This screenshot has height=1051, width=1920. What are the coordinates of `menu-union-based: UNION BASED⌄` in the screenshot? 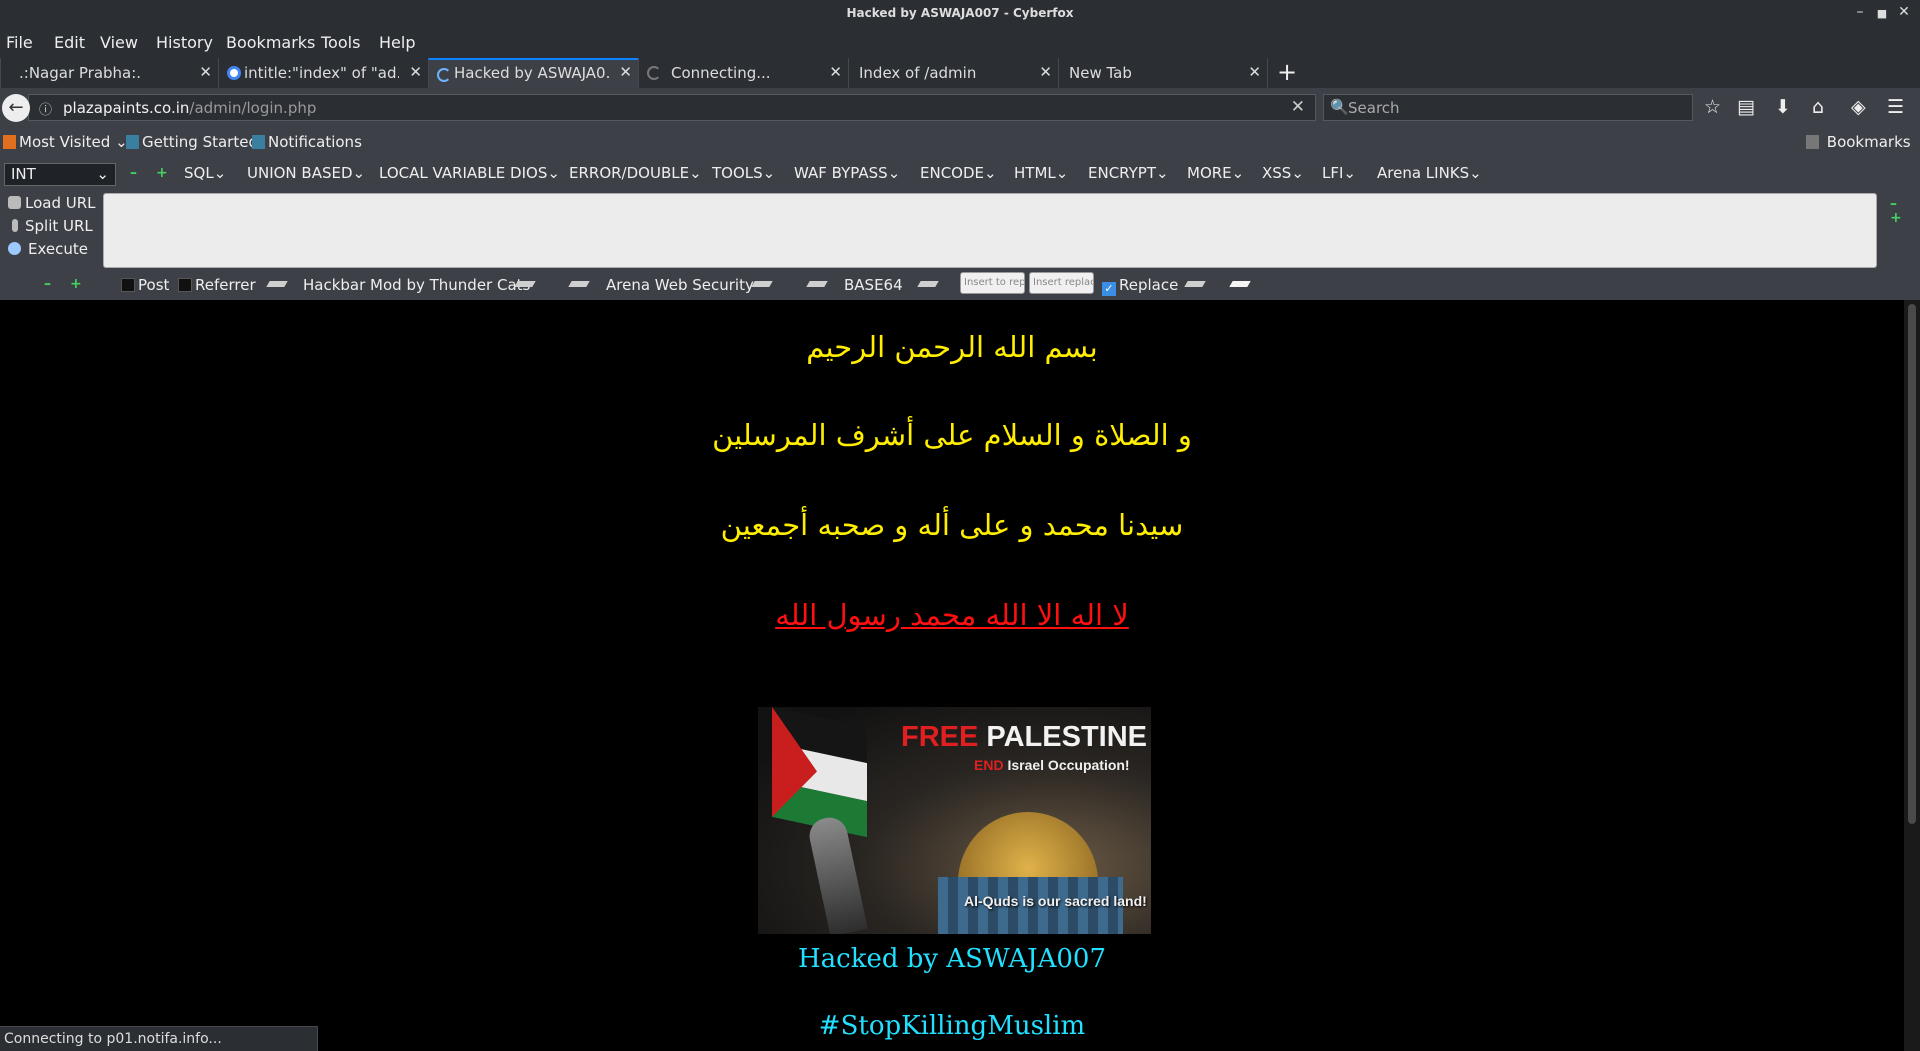 It's located at (306, 173).